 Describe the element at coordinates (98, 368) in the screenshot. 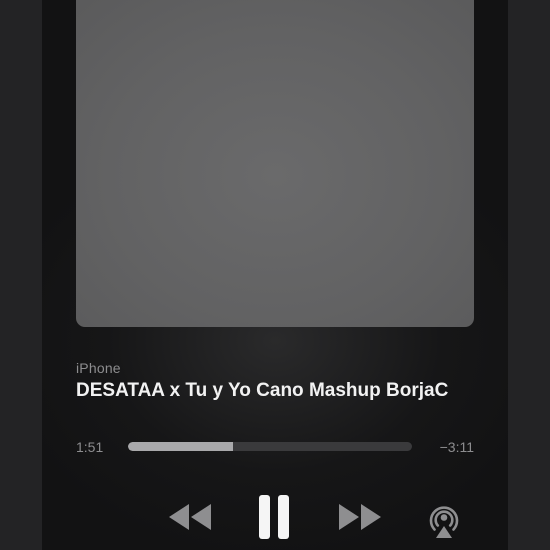

I see `output-device-label: iPhone` at that location.